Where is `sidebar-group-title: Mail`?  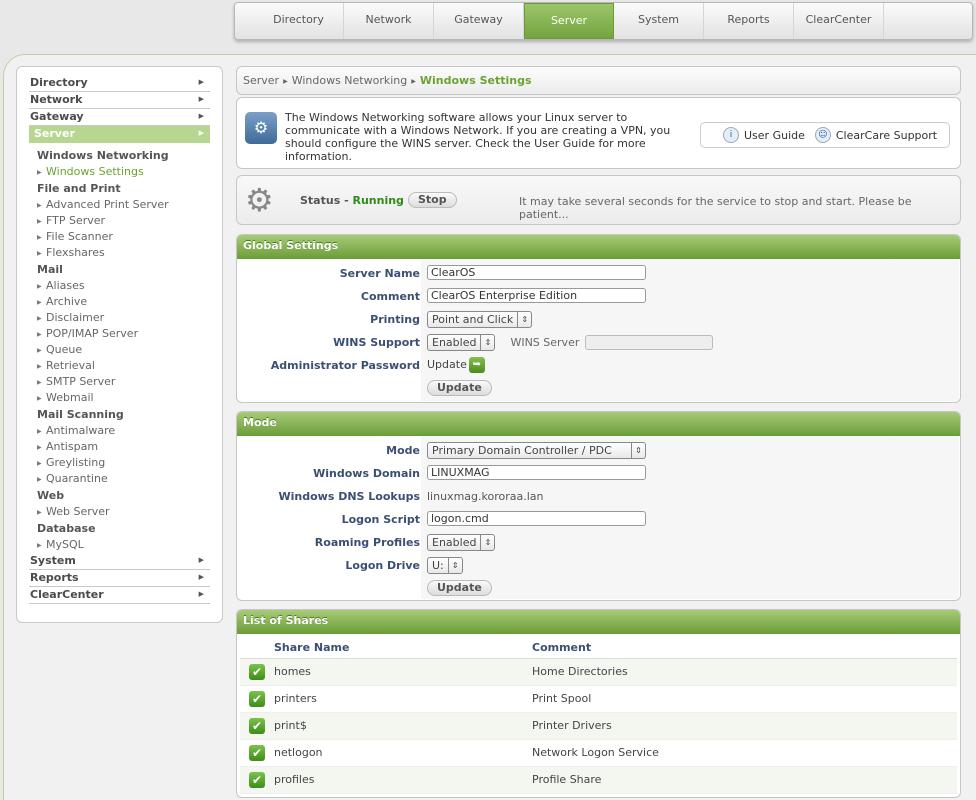 sidebar-group-title: Mail is located at coordinates (50, 269).